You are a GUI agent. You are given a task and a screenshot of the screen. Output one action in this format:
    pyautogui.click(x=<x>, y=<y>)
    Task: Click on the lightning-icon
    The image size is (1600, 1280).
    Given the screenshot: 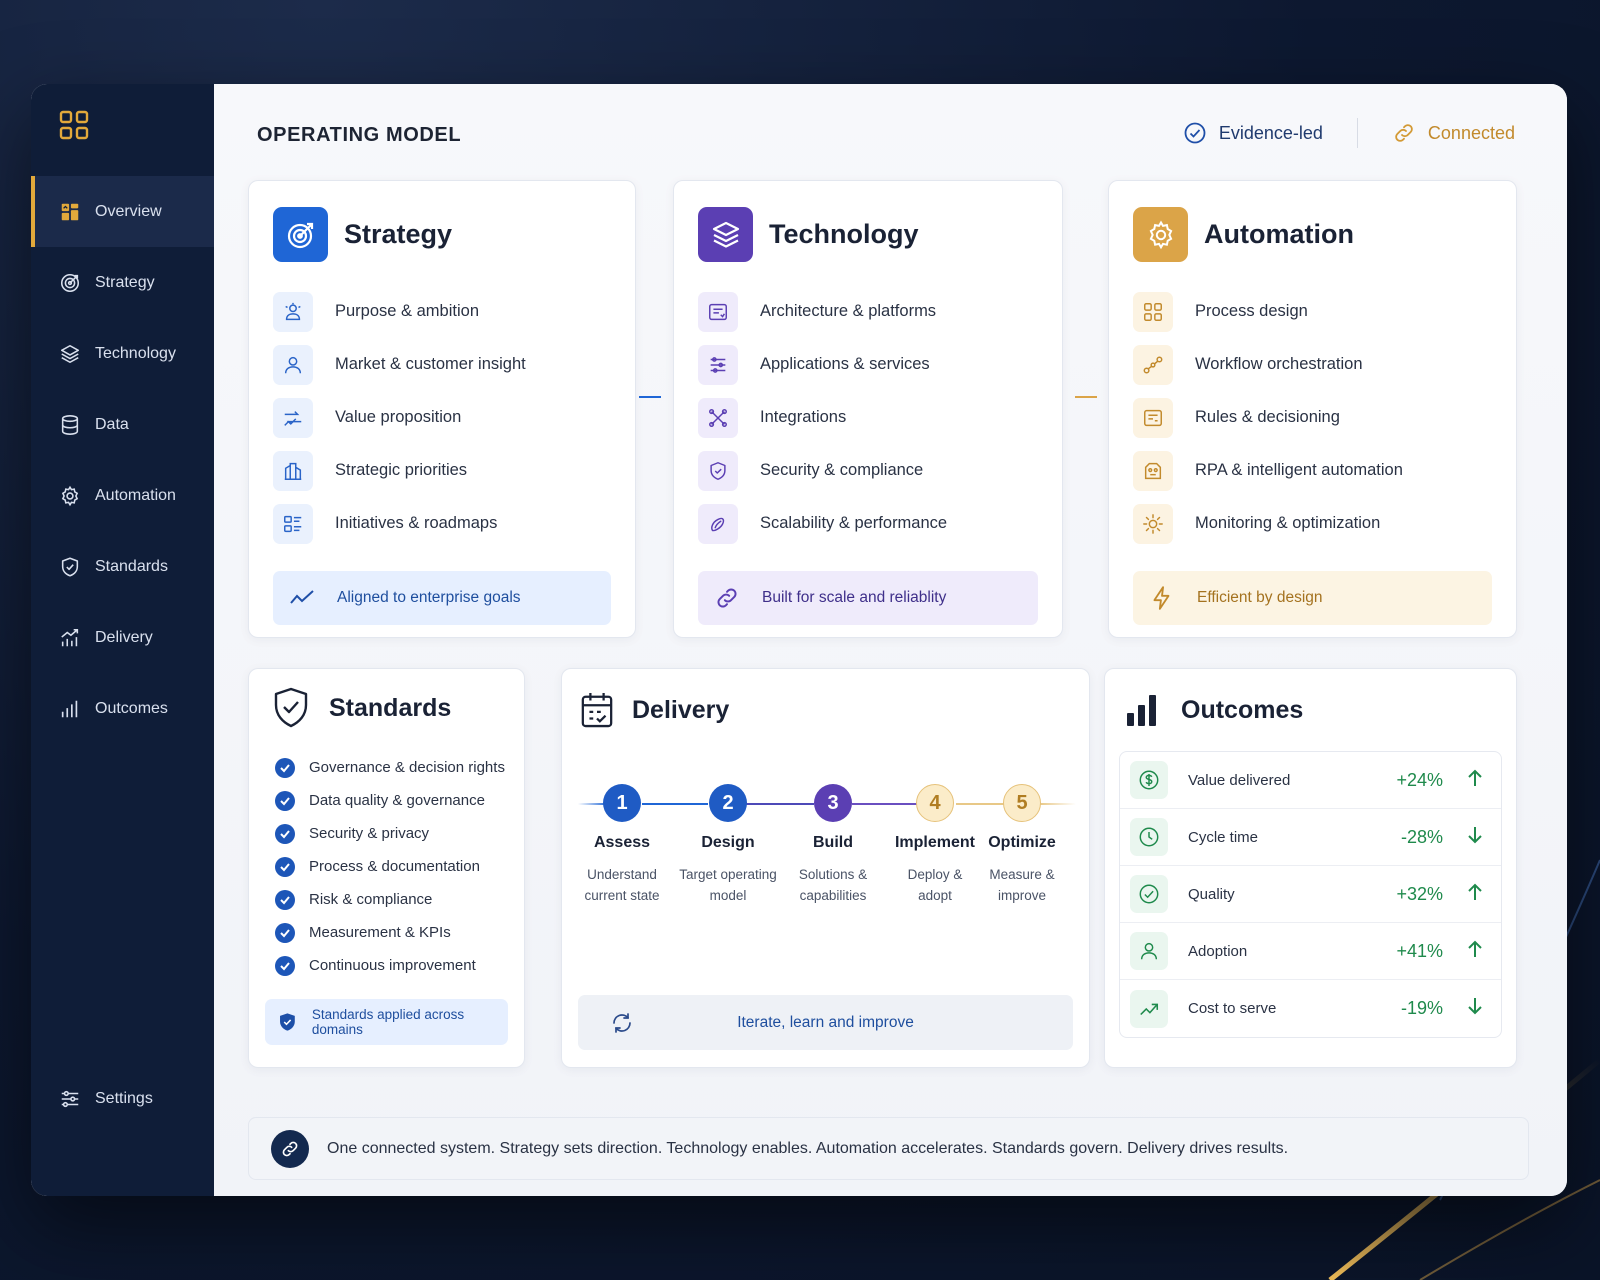 What is the action you would take?
    pyautogui.click(x=1161, y=598)
    